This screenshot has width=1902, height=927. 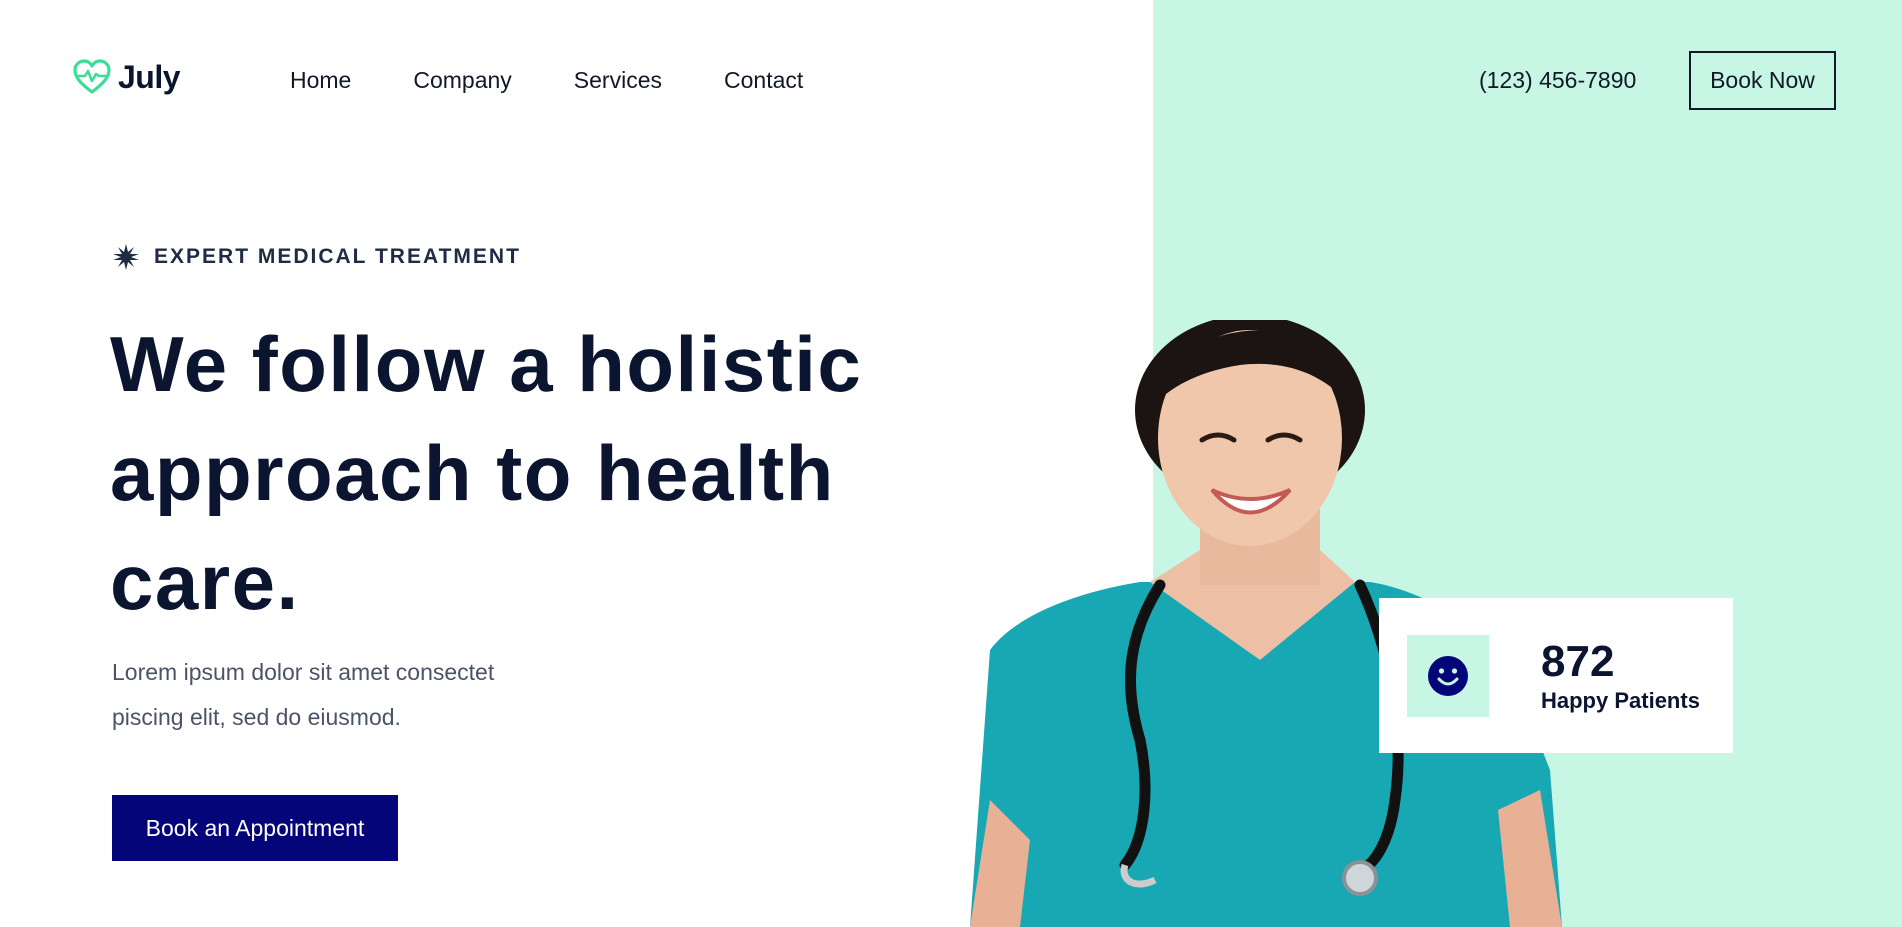 I want to click on phone-number: (123) 456-7890, so click(x=1557, y=80).